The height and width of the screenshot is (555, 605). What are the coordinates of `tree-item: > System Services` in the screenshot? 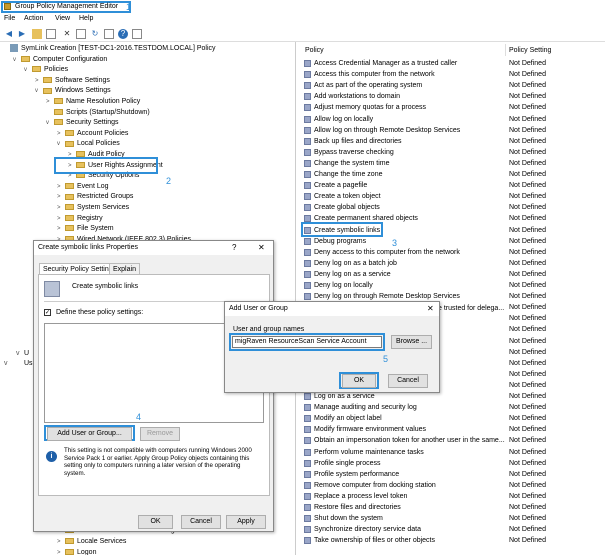 It's located at (93, 208).